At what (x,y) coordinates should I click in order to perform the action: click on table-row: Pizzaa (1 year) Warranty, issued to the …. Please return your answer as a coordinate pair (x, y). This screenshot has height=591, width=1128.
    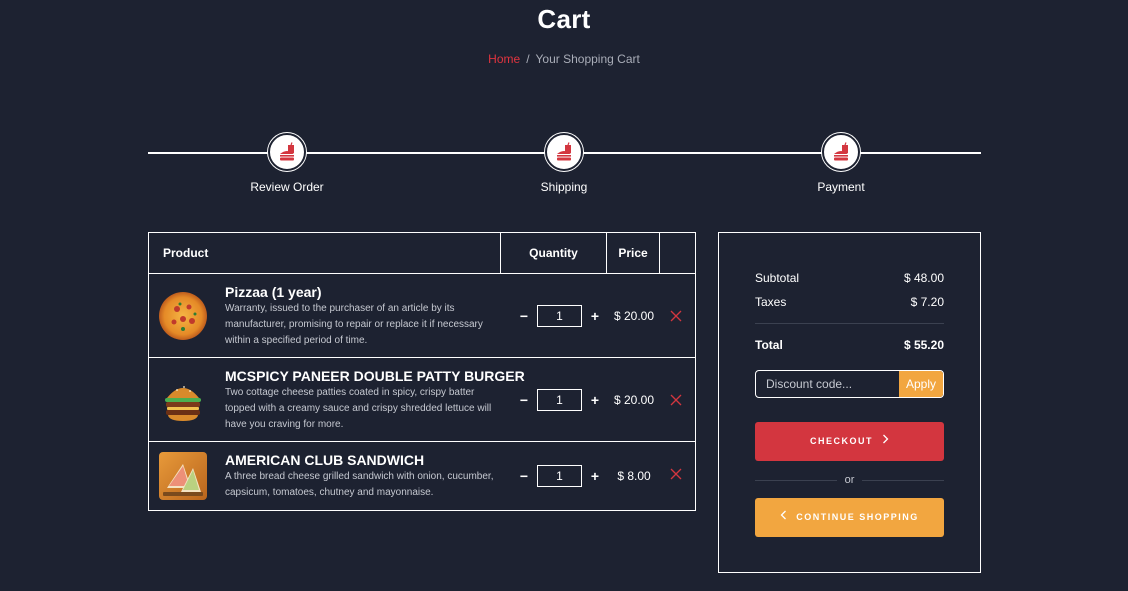
    Looking at the image, I should click on (422, 316).